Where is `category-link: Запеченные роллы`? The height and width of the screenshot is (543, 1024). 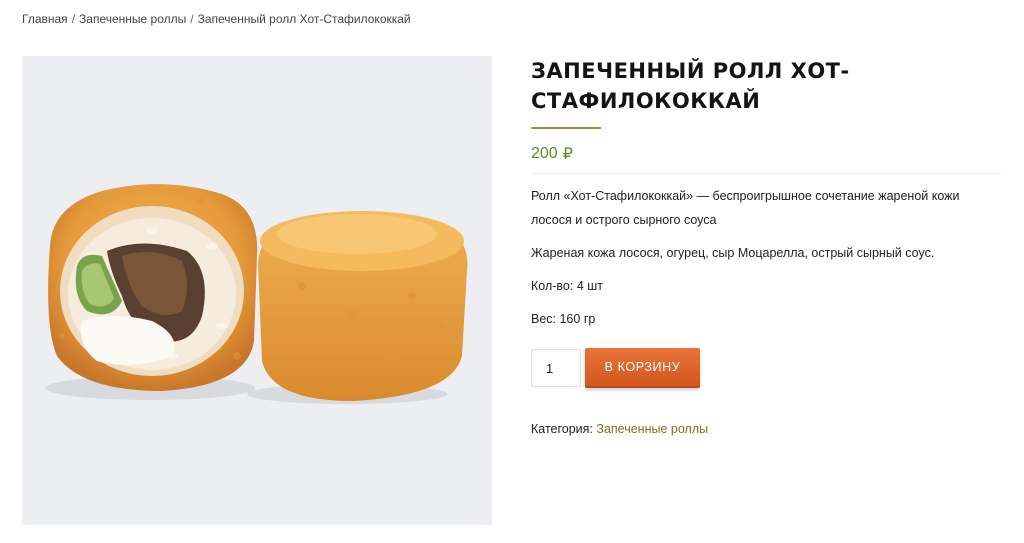
category-link: Запеченные роллы is located at coordinates (652, 429).